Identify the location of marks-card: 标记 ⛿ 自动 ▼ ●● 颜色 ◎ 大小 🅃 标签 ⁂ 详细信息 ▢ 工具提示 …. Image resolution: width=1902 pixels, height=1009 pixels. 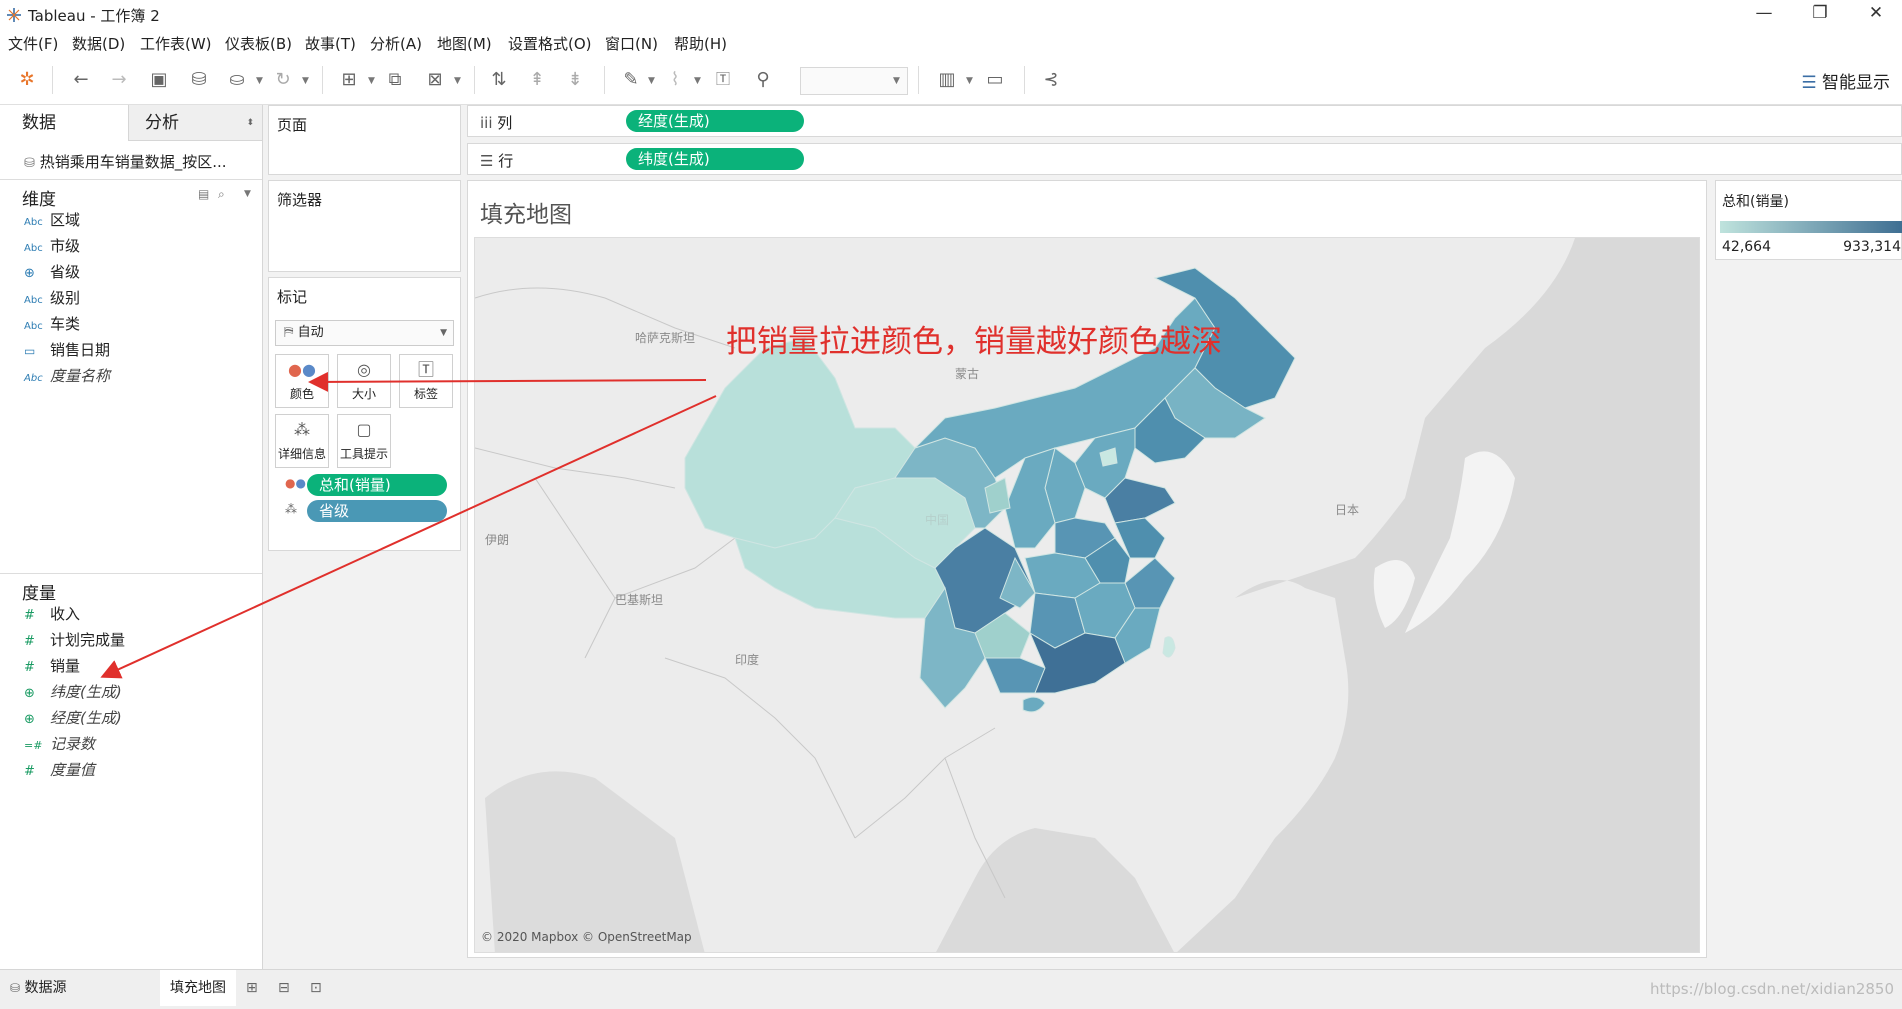
(364, 414).